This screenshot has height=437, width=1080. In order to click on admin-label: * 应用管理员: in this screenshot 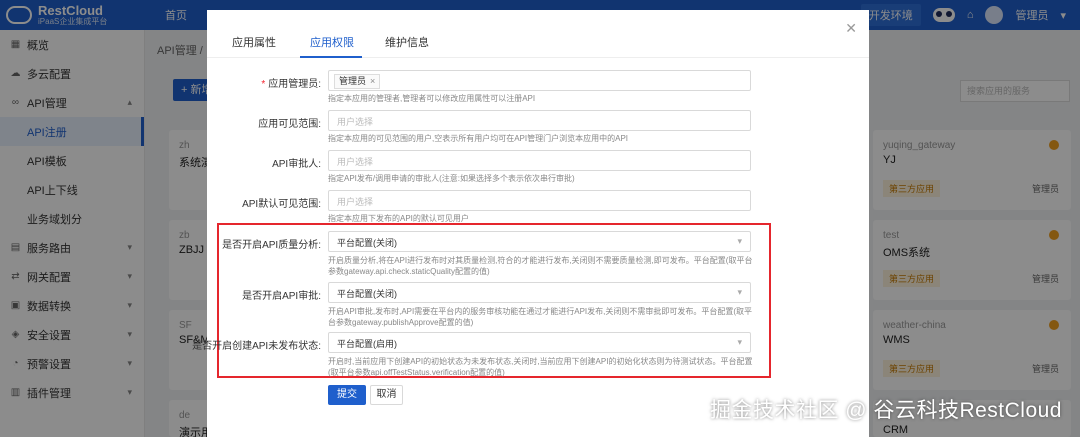, I will do `click(291, 84)`.